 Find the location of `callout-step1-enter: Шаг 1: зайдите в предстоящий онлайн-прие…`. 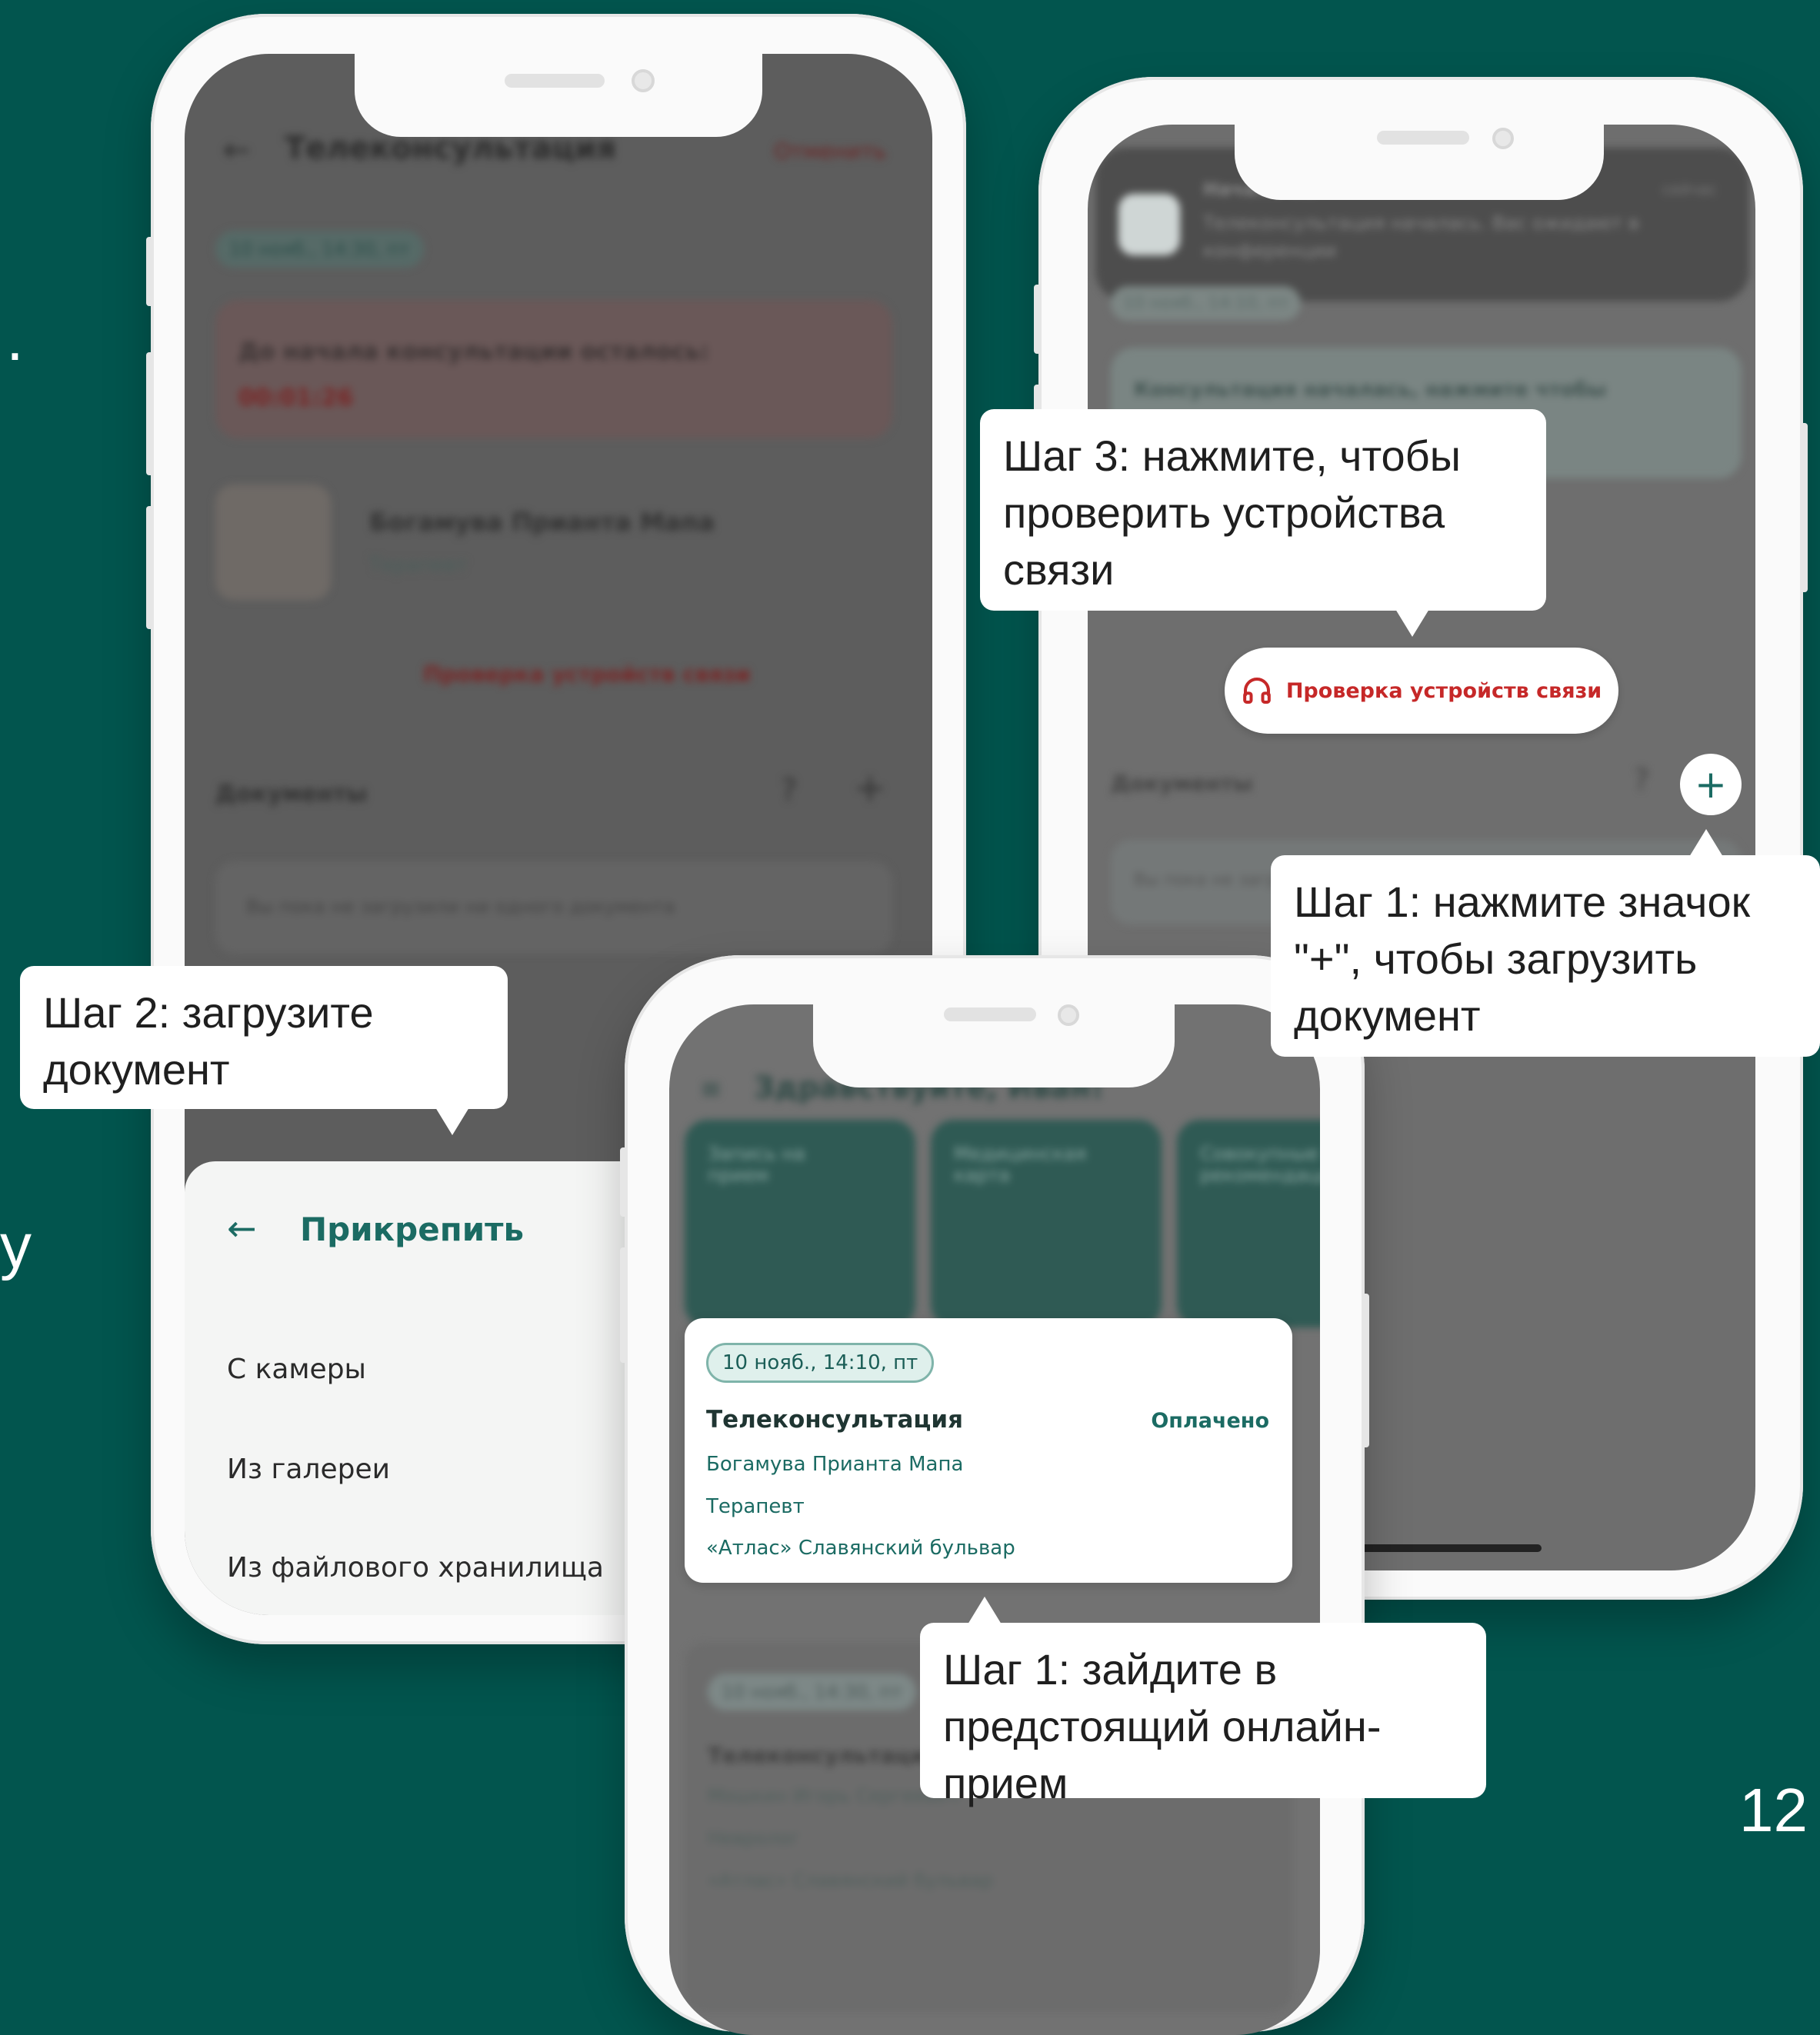

callout-step1-enter: Шаг 1: зайдите в предстоящий онлайн-прие… is located at coordinates (1203, 1702).